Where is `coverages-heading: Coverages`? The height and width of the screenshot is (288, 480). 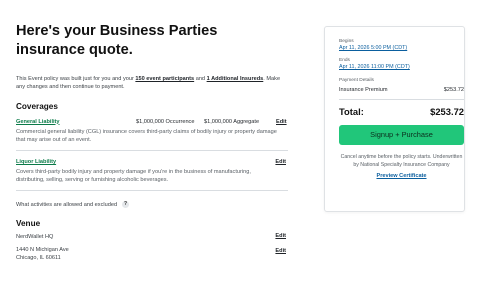 coverages-heading: Coverages is located at coordinates (37, 106).